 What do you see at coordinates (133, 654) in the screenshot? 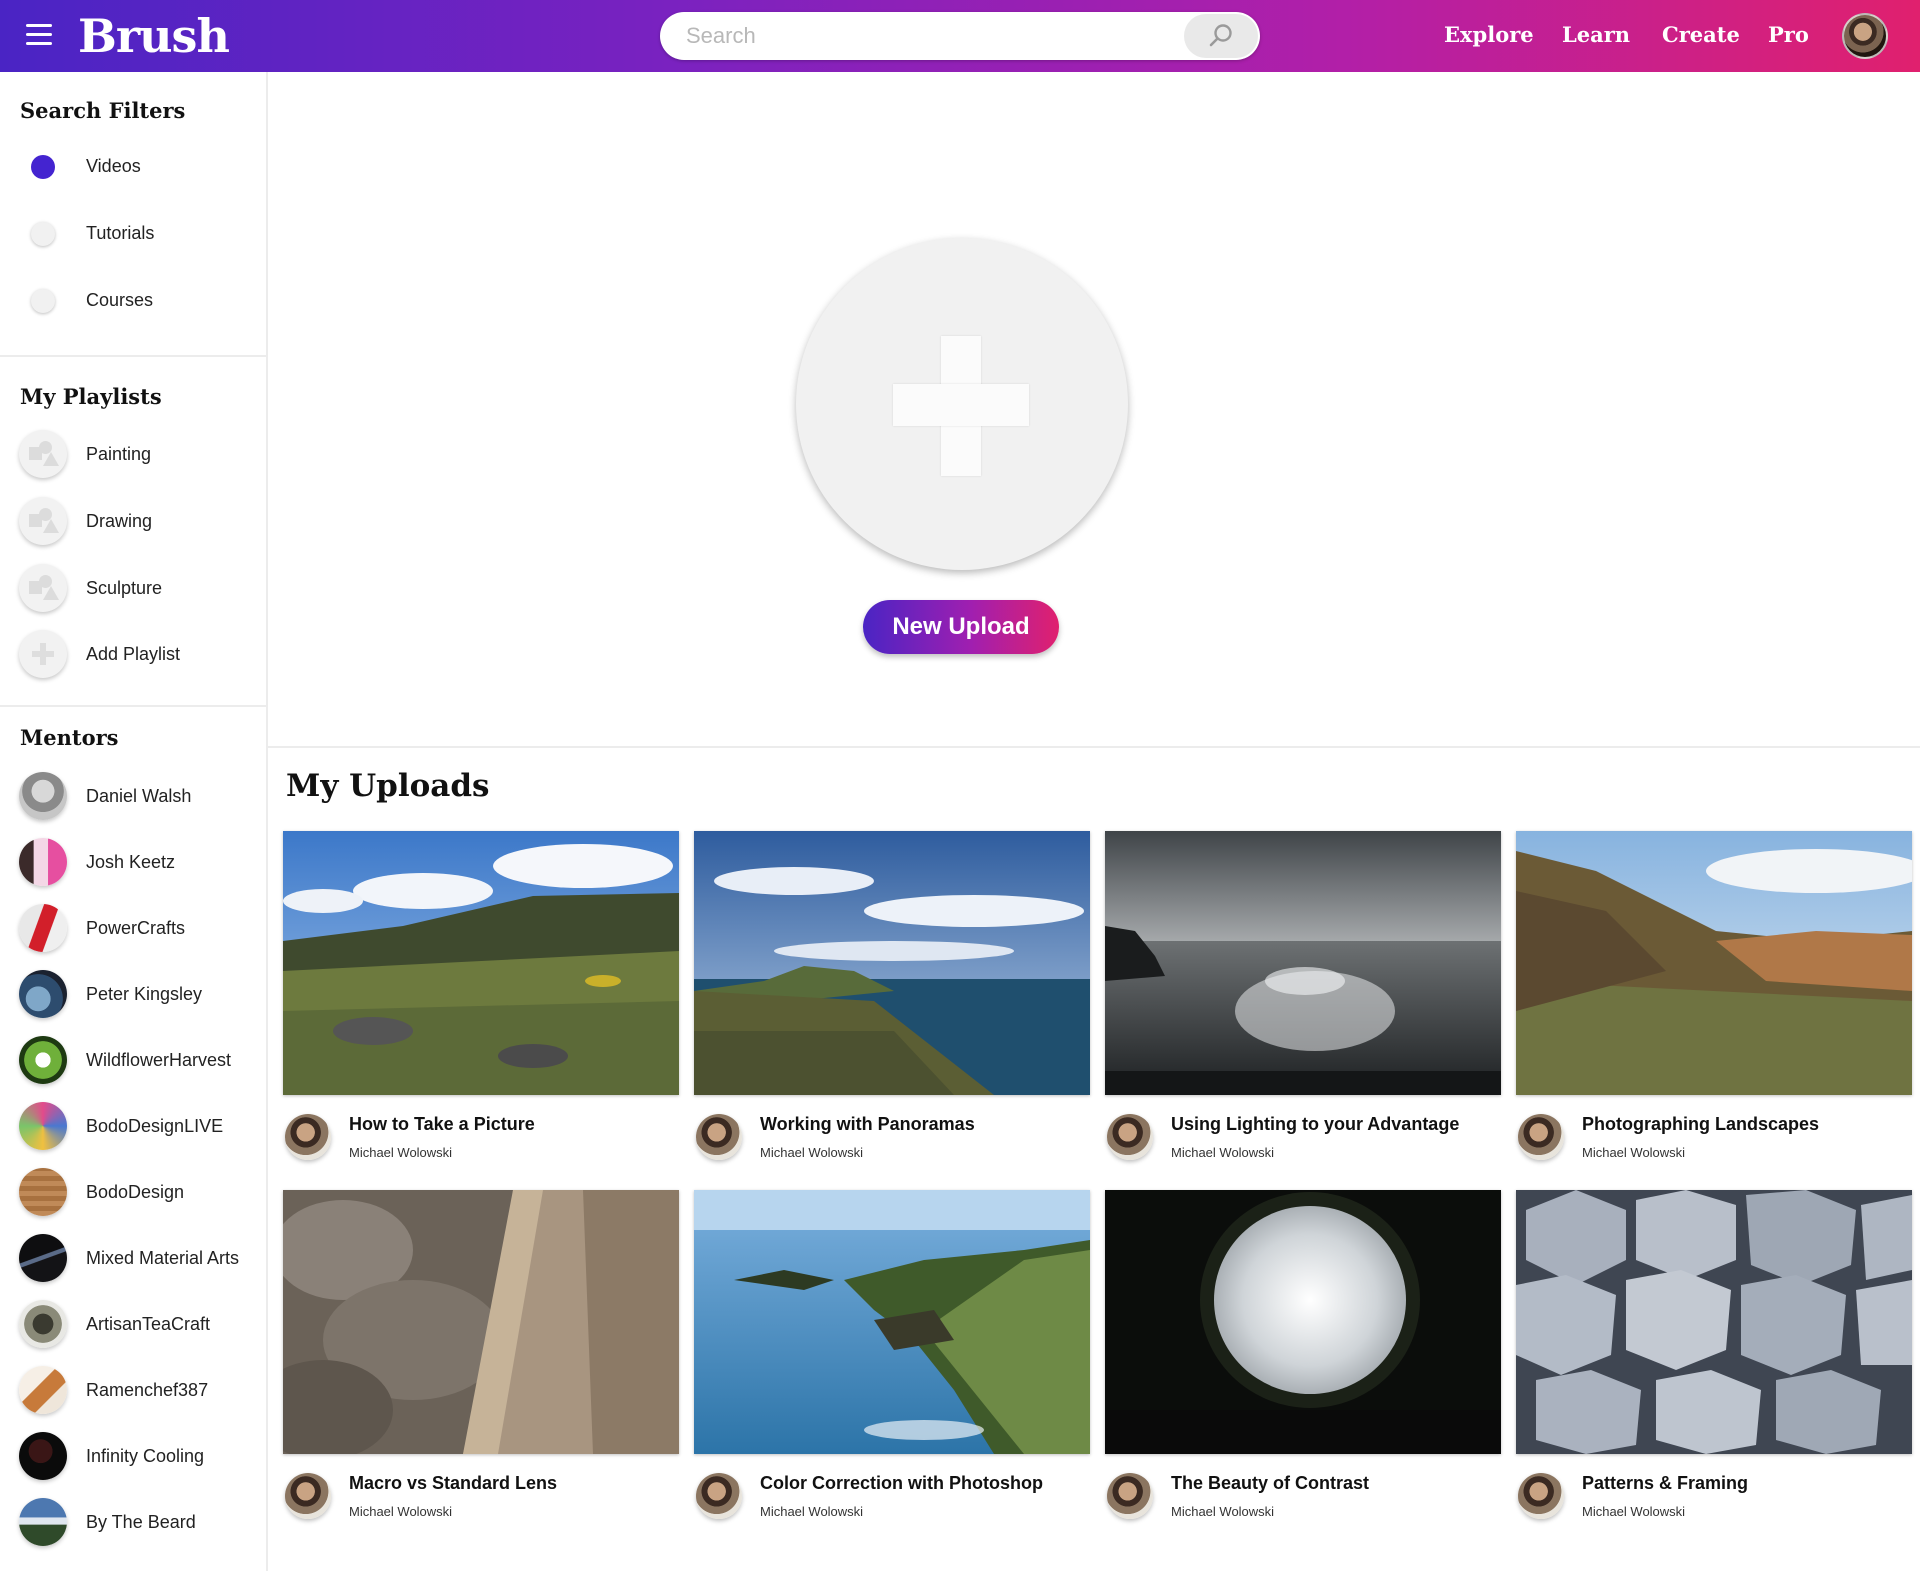
I see `add-playlist-button: Add Playlist` at bounding box center [133, 654].